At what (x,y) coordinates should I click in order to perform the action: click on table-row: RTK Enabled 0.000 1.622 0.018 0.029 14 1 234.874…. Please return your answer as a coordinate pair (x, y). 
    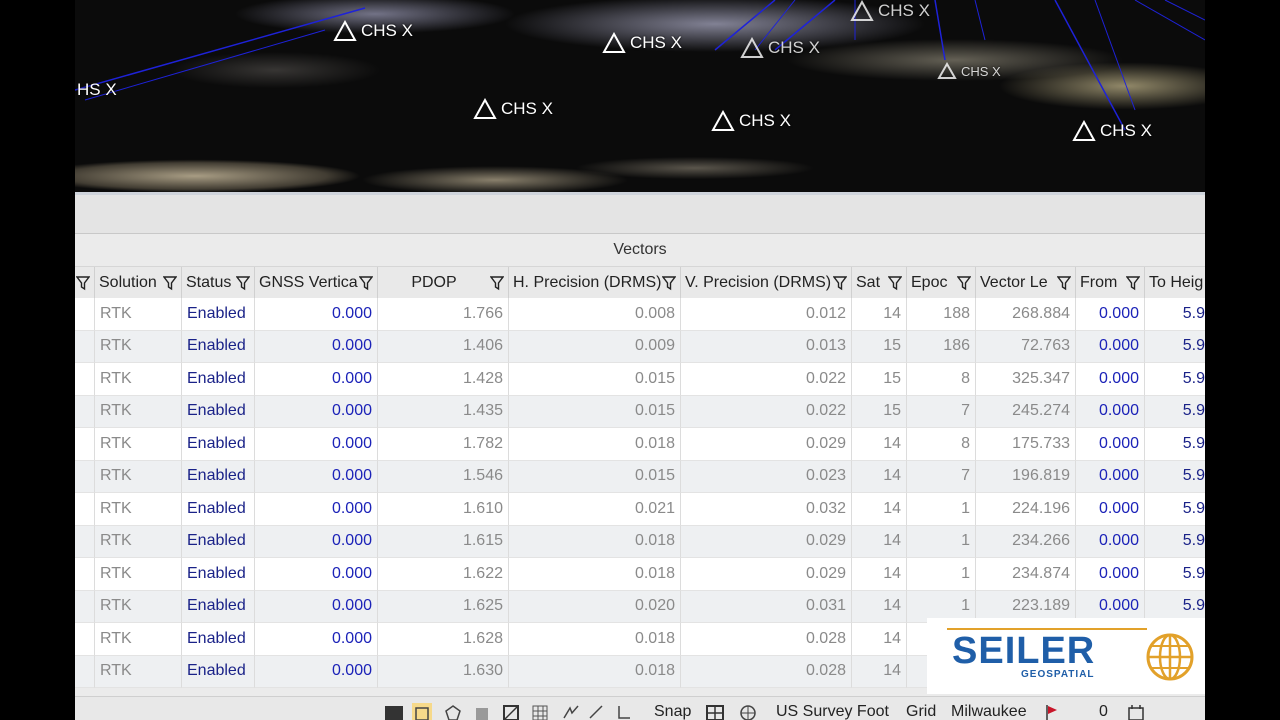
    Looking at the image, I should click on (640, 574).